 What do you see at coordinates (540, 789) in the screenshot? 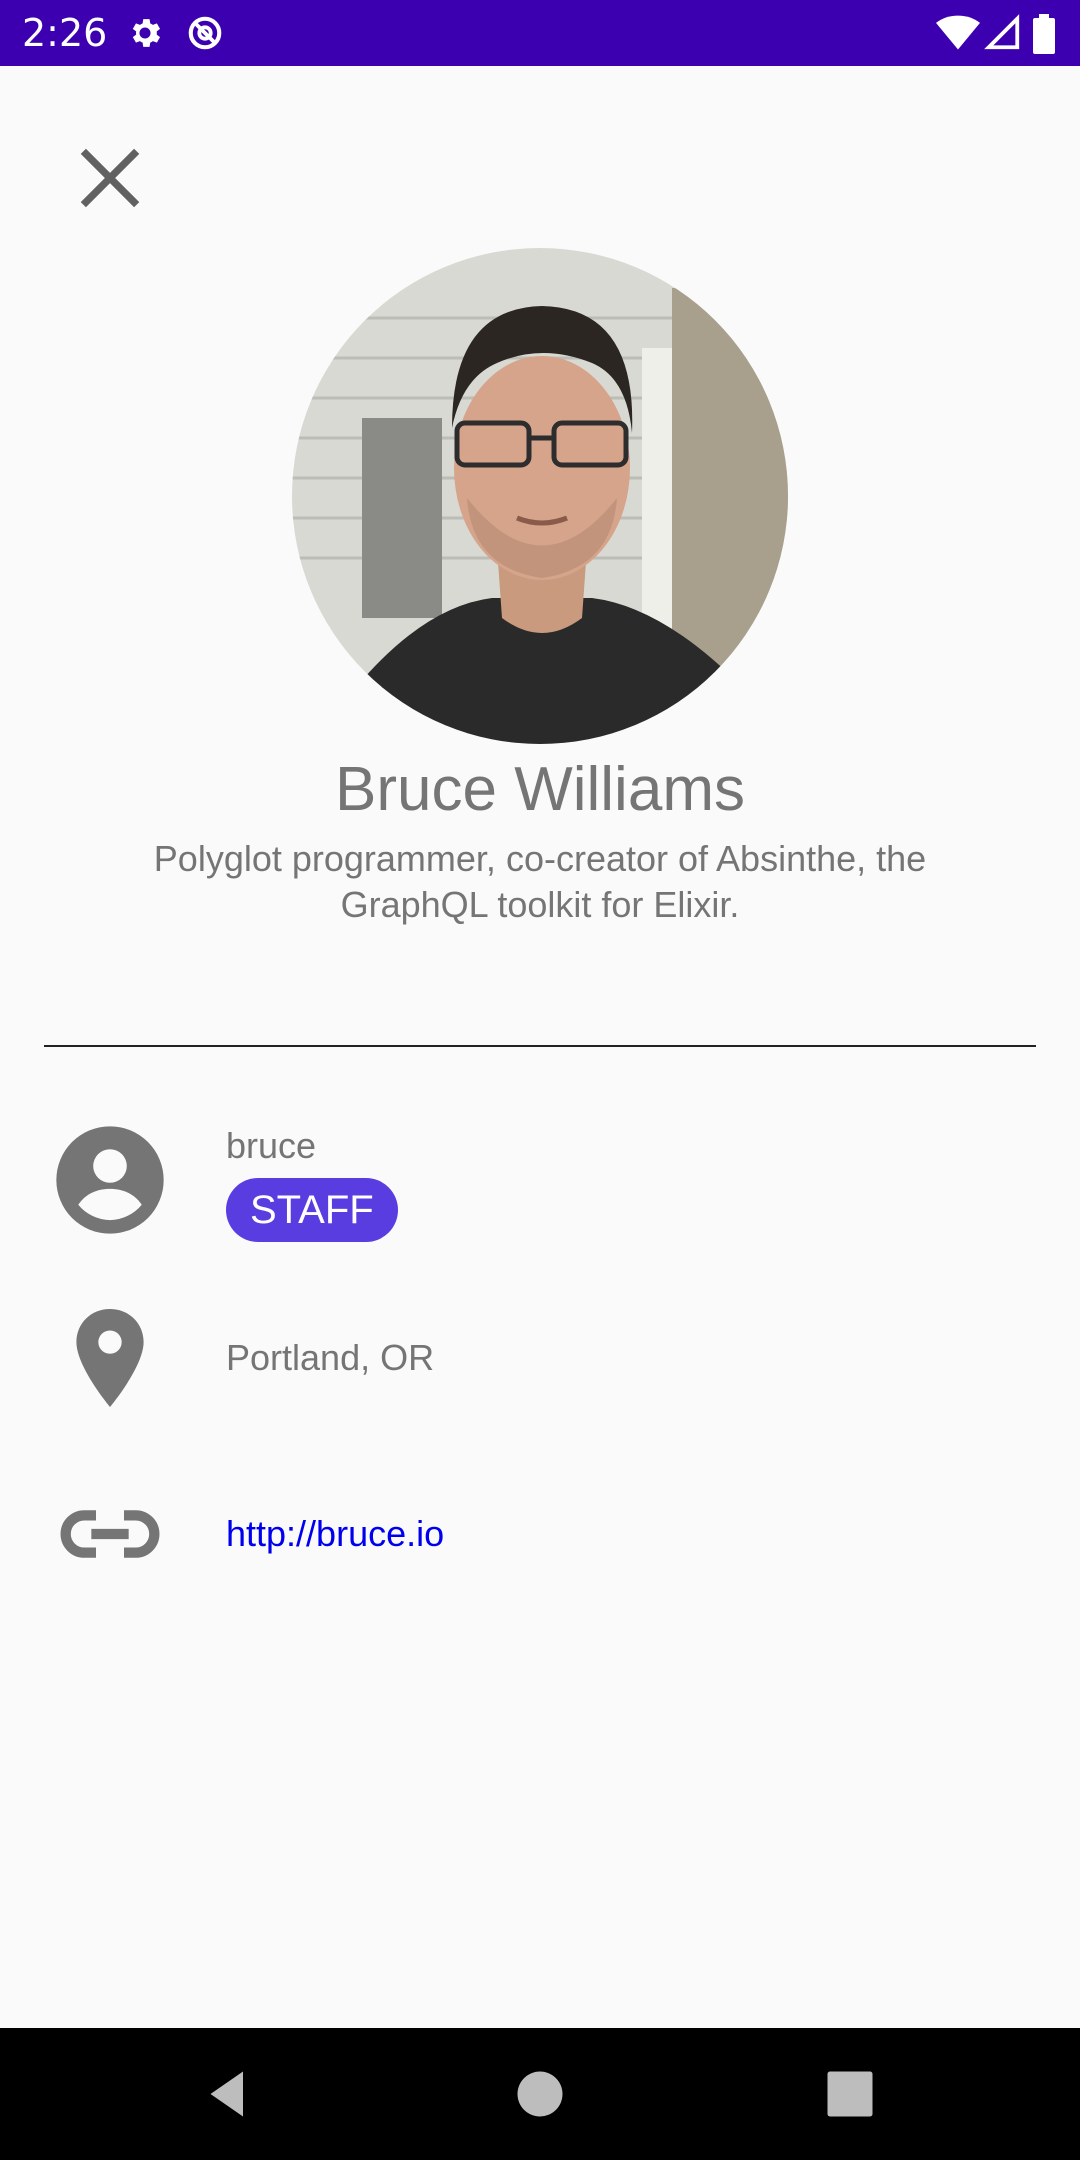
I see `profile-name: Bruce Williams` at bounding box center [540, 789].